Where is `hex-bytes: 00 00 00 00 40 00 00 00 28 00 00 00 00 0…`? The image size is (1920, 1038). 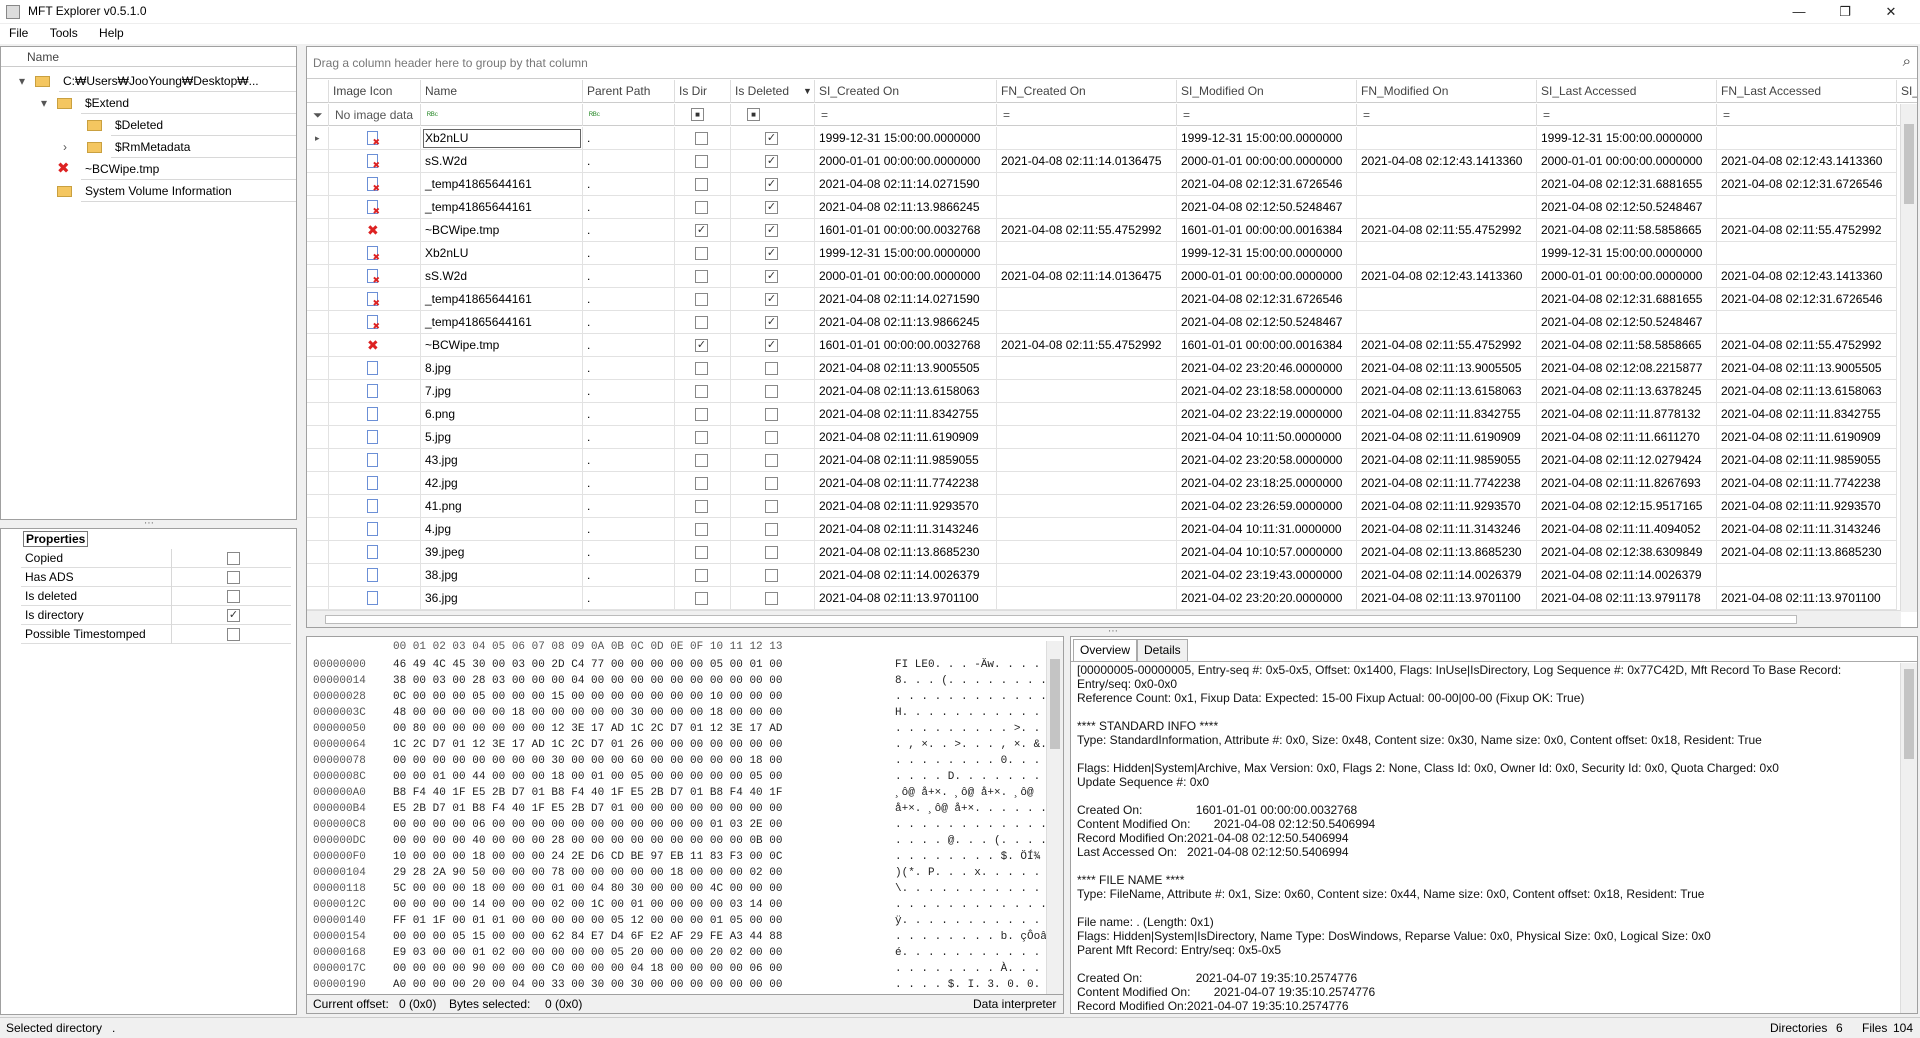
hex-bytes: 00 00 00 00 40 00 00 00 28 00 00 00 00 0… is located at coordinates (587, 841).